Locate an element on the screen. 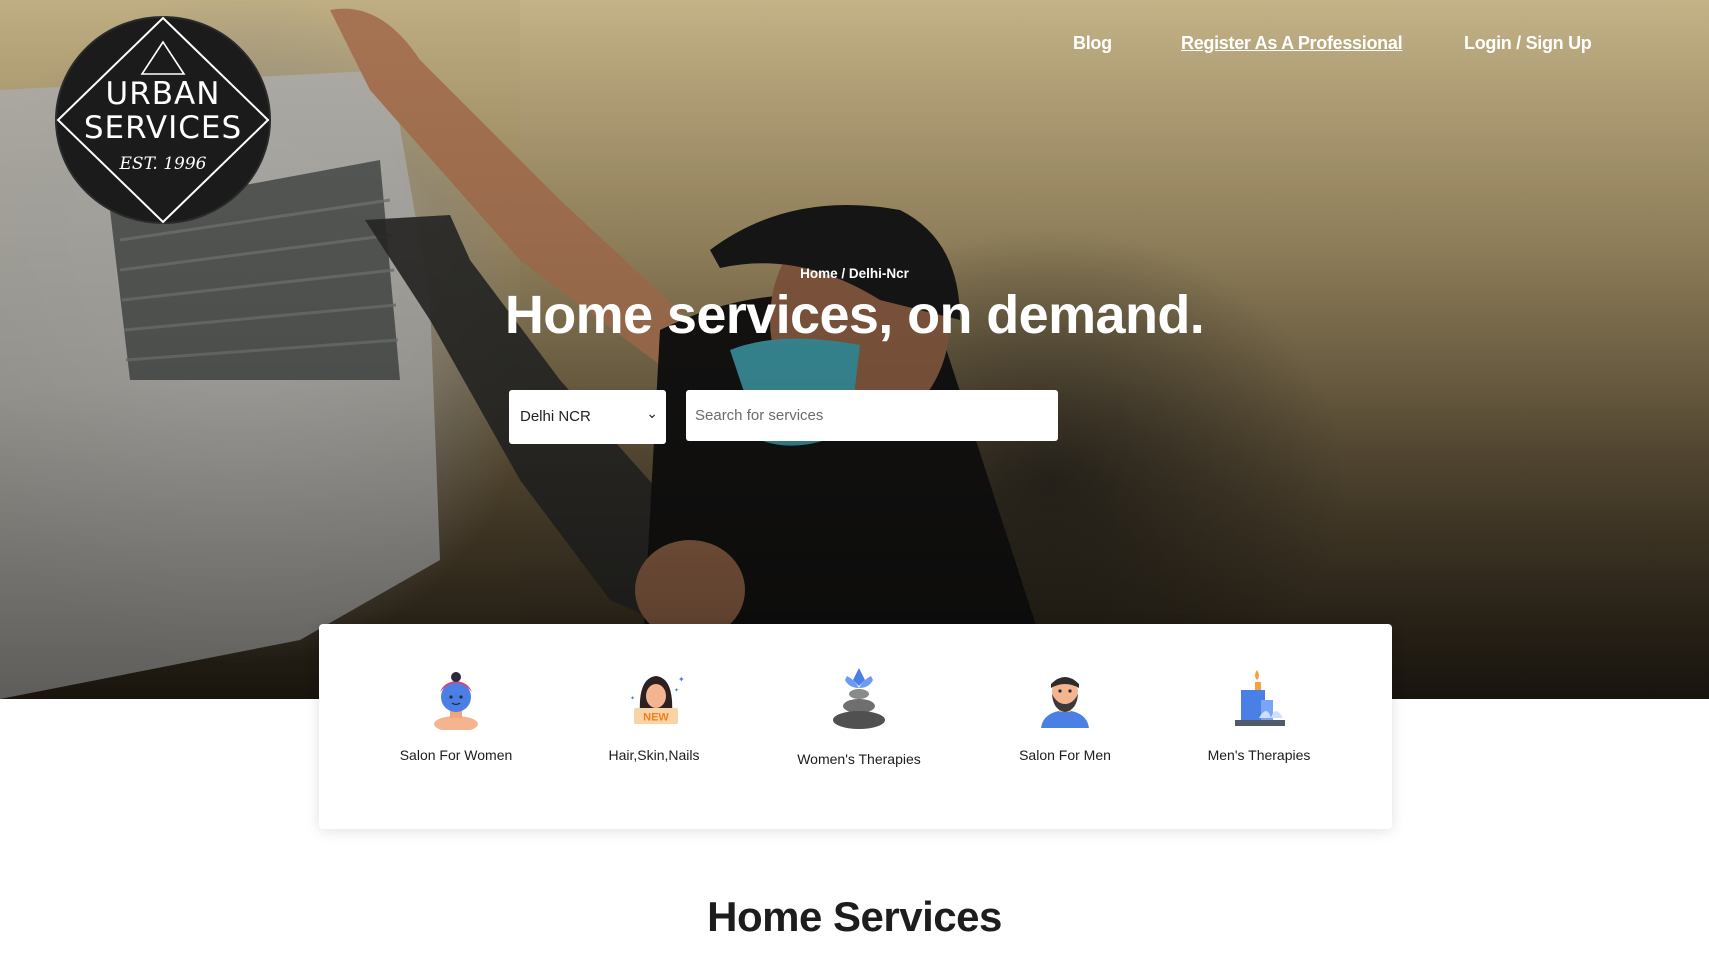  category-womens-therapies: Women's Therapies is located at coordinates (859, 726).